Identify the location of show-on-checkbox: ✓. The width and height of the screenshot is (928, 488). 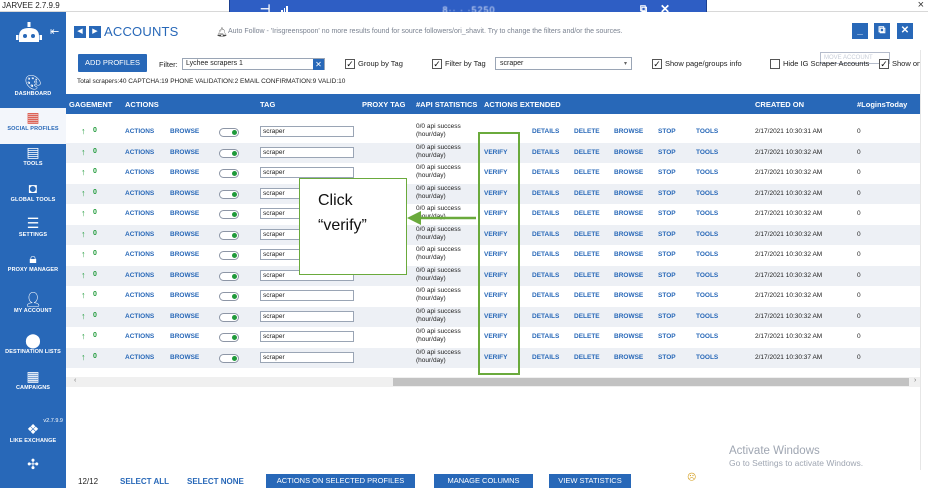
(884, 64).